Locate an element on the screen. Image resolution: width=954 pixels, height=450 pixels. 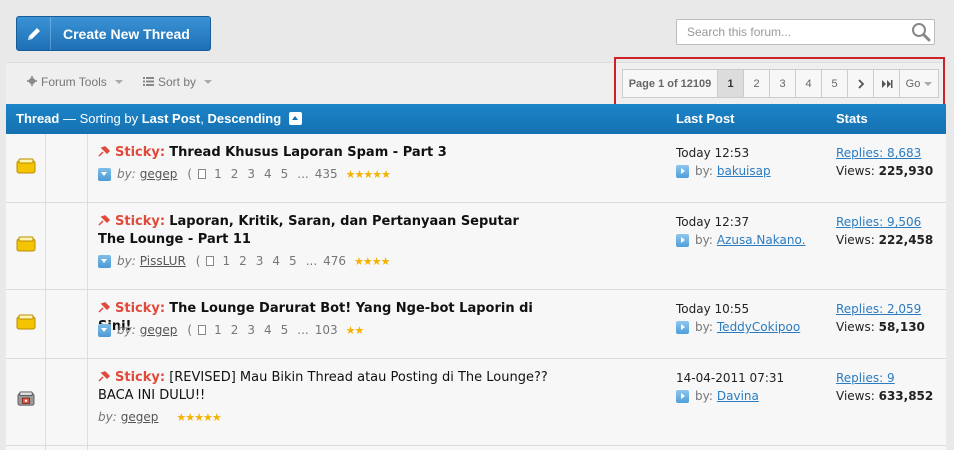
last-post-user: TeddyCokipoo is located at coordinates (758, 327).